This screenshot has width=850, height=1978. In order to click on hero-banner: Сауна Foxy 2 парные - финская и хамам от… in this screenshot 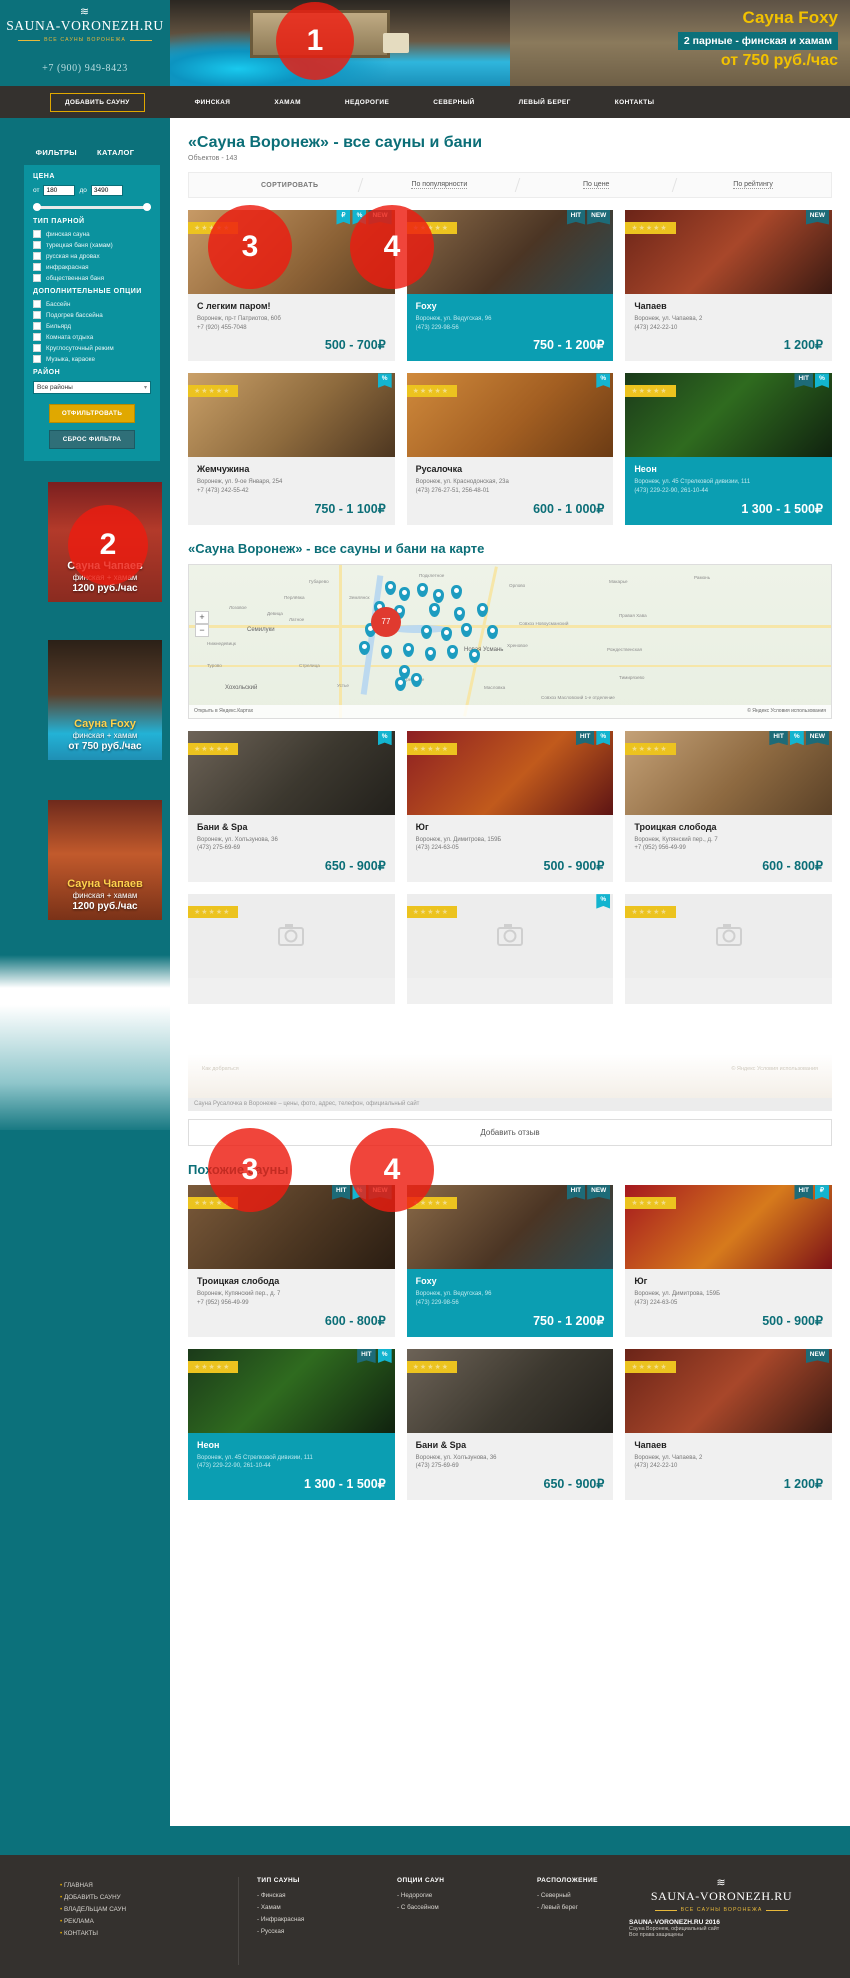, I will do `click(510, 43)`.